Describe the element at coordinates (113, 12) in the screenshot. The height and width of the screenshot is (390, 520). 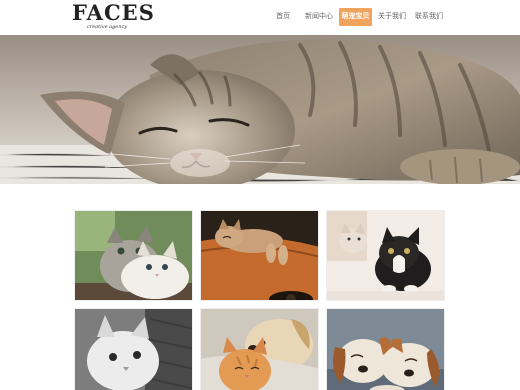
I see `logo-wordmark: FACES` at that location.